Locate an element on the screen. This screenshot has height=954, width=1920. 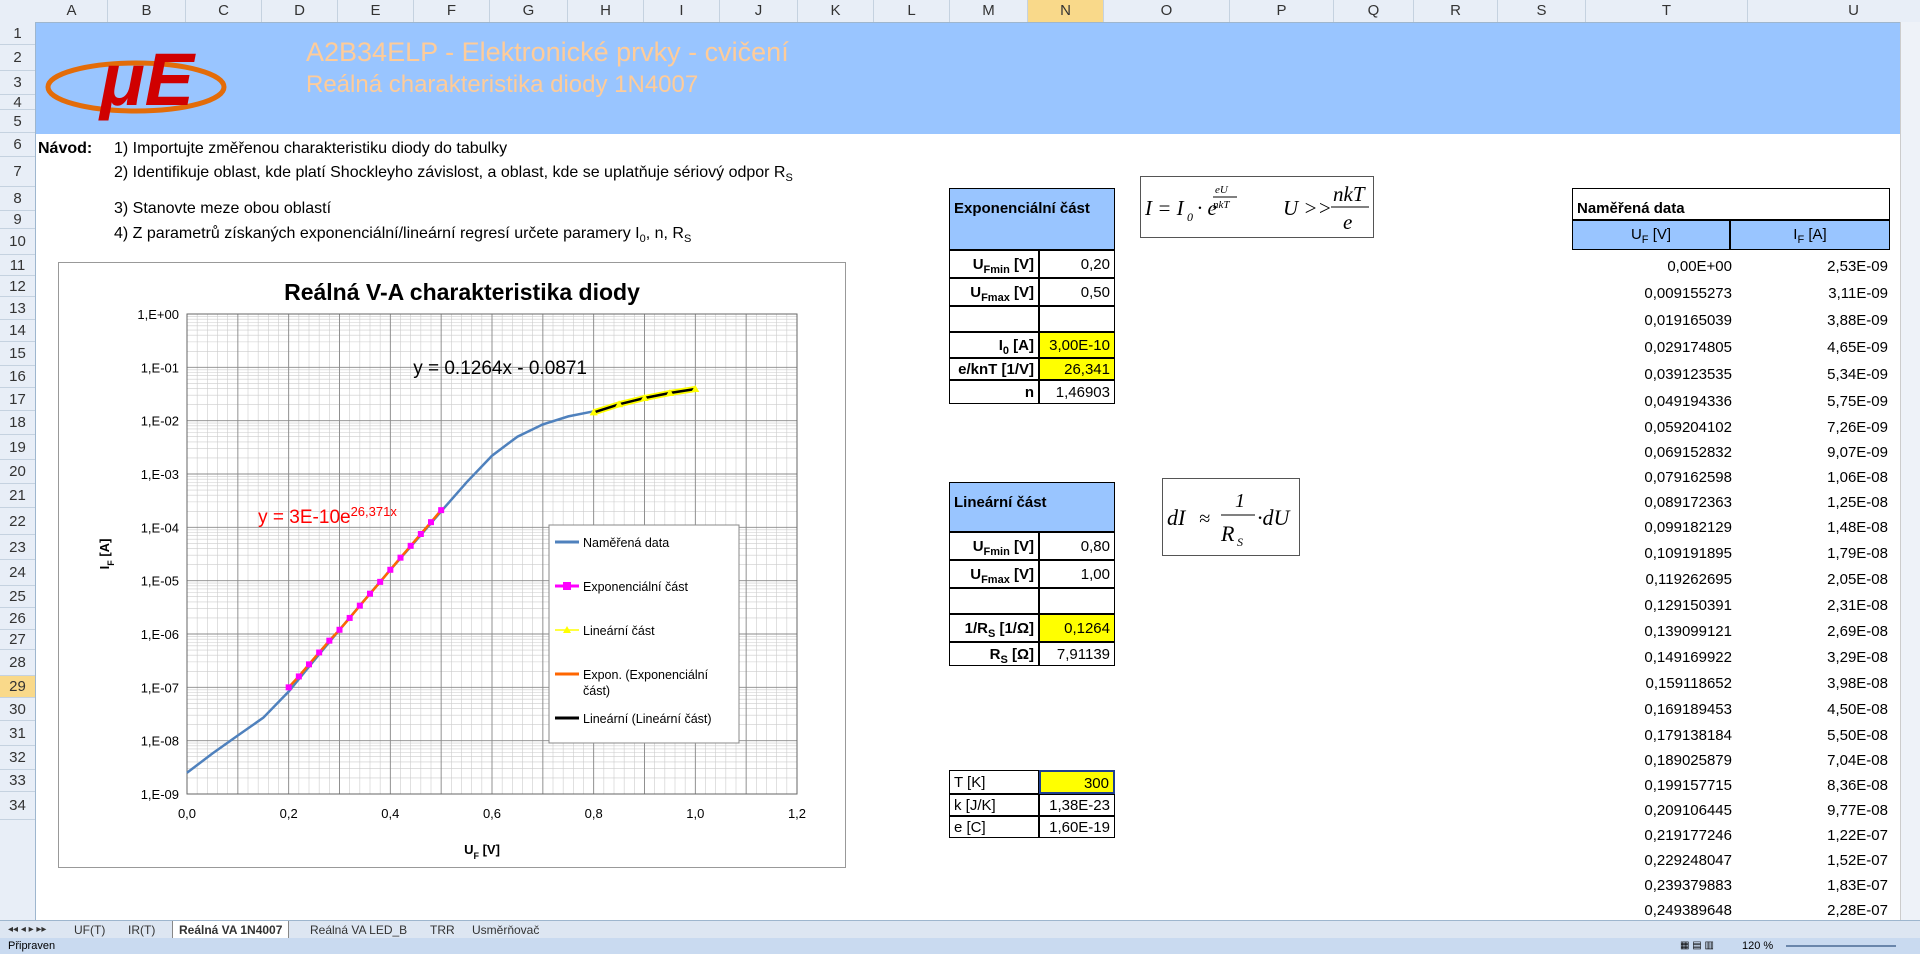
row-header-19: 19 is located at coordinates (17, 447).